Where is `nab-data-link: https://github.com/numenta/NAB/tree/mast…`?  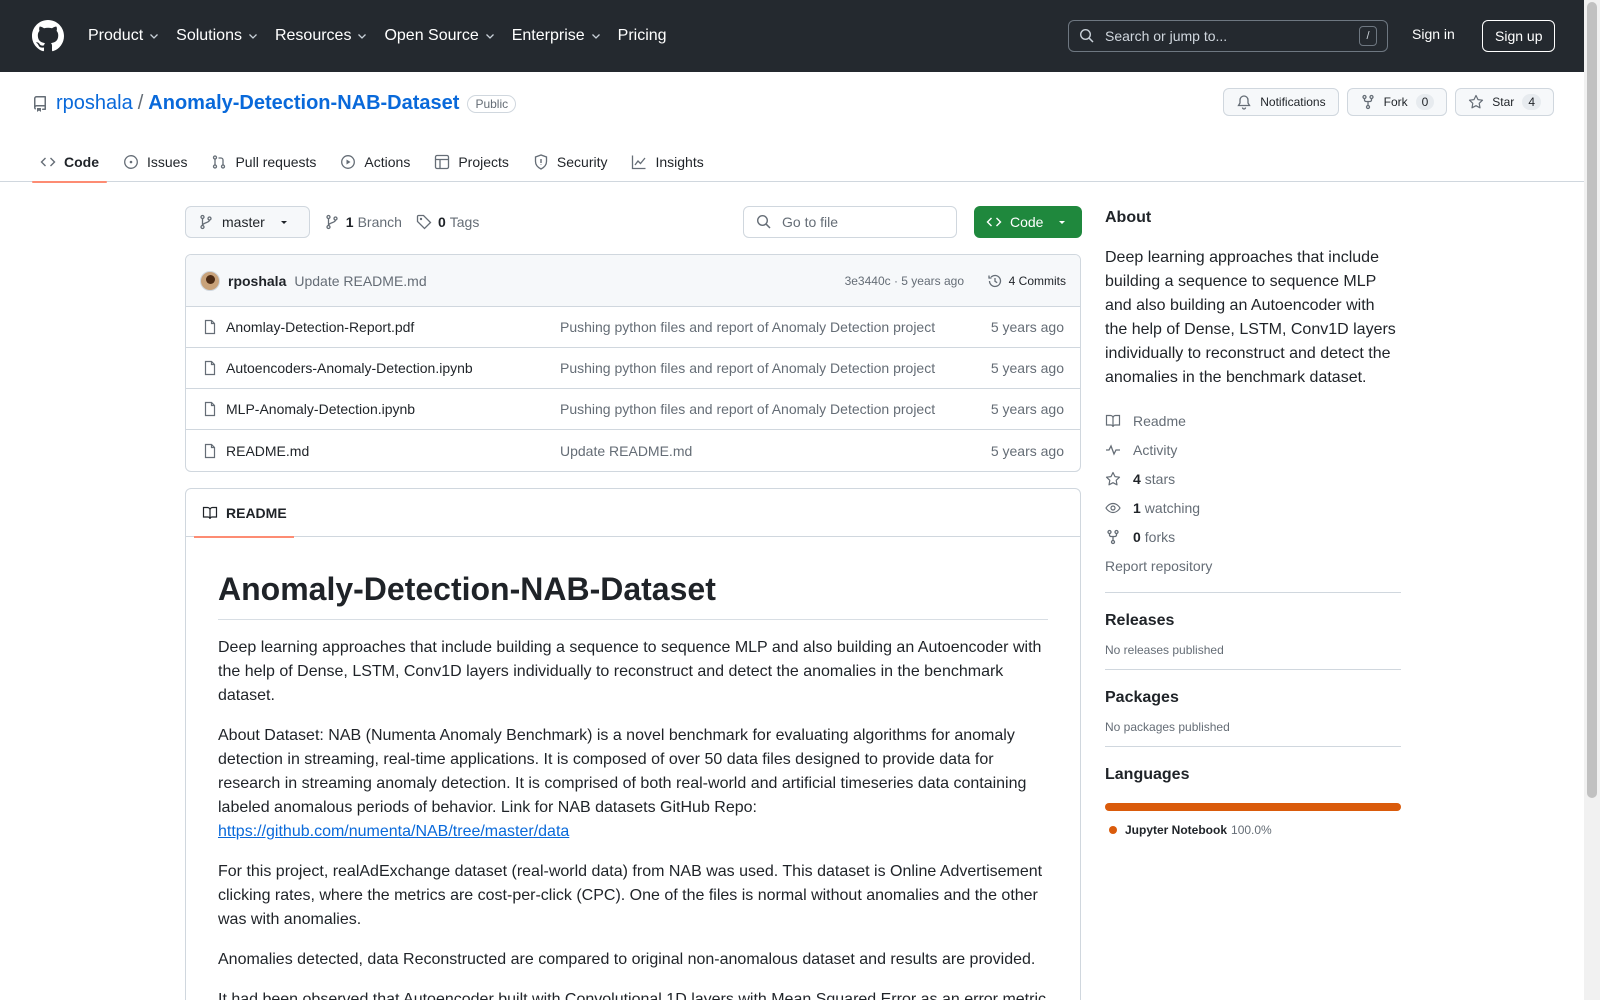 nab-data-link: https://github.com/numenta/NAB/tree/mast… is located at coordinates (393, 831).